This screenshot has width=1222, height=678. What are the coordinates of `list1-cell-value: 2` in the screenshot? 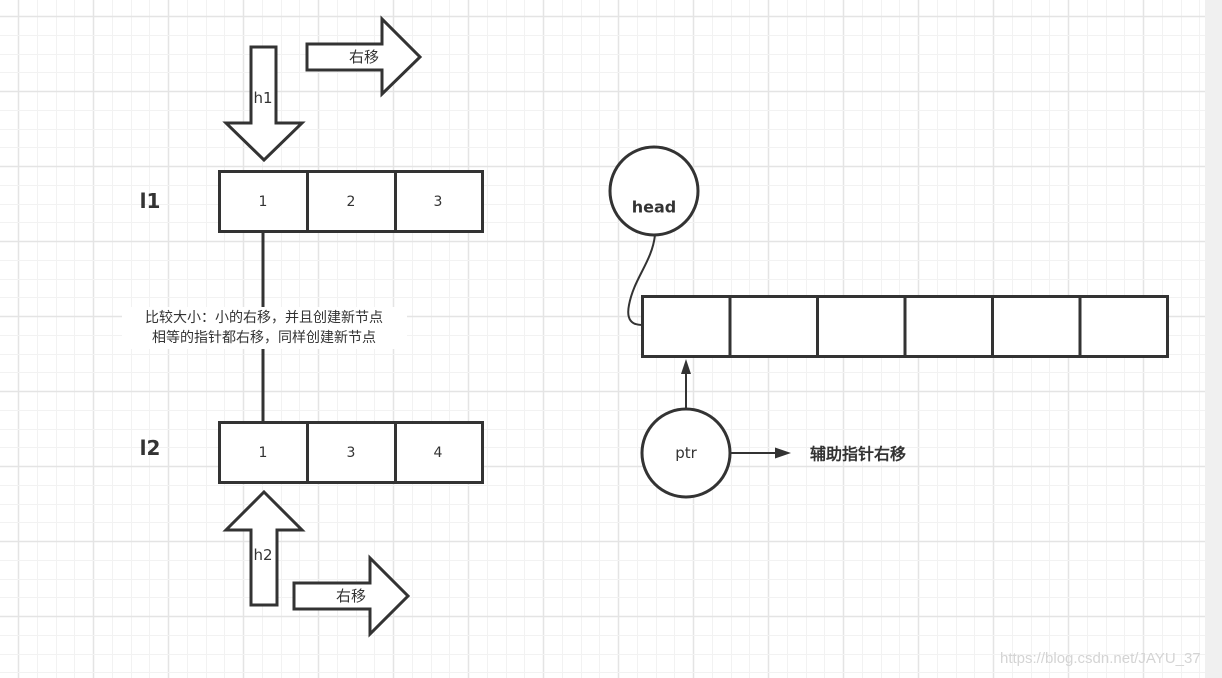 It's located at (351, 202).